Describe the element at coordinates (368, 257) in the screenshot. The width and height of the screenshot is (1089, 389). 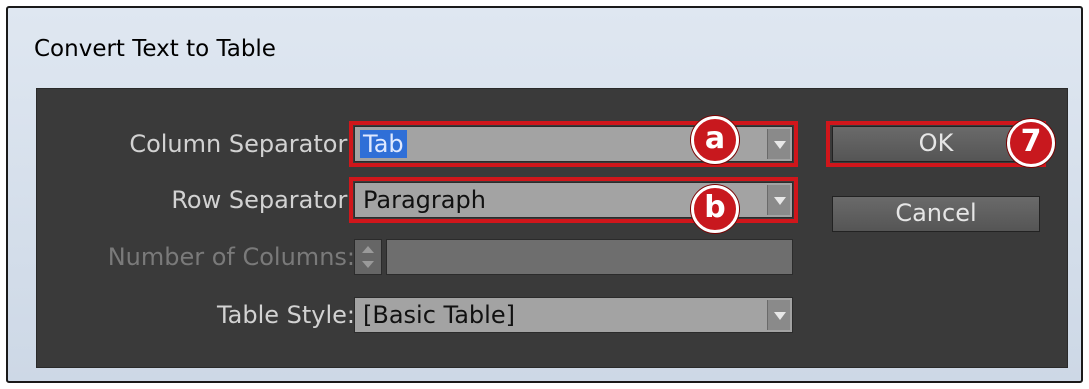
I see `number-of-columns-stepper` at that location.